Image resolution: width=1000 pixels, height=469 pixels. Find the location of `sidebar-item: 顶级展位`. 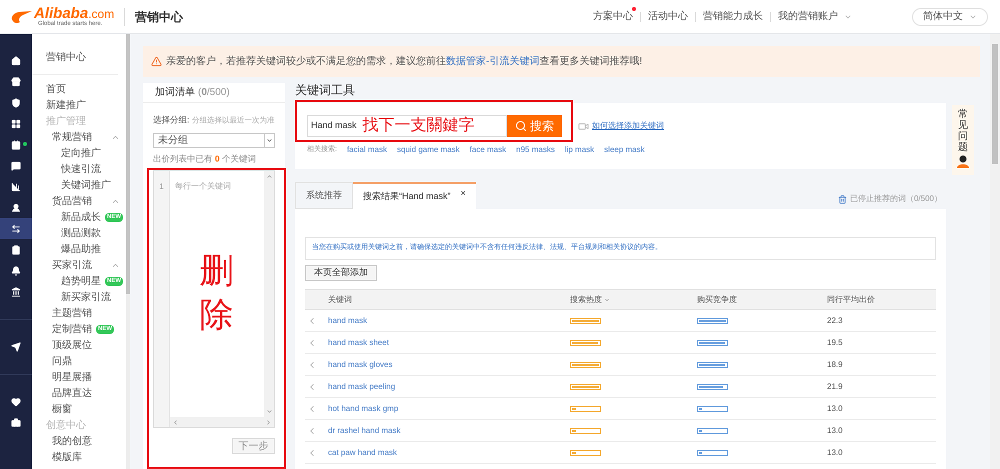

sidebar-item: 顶级展位 is located at coordinates (72, 345).